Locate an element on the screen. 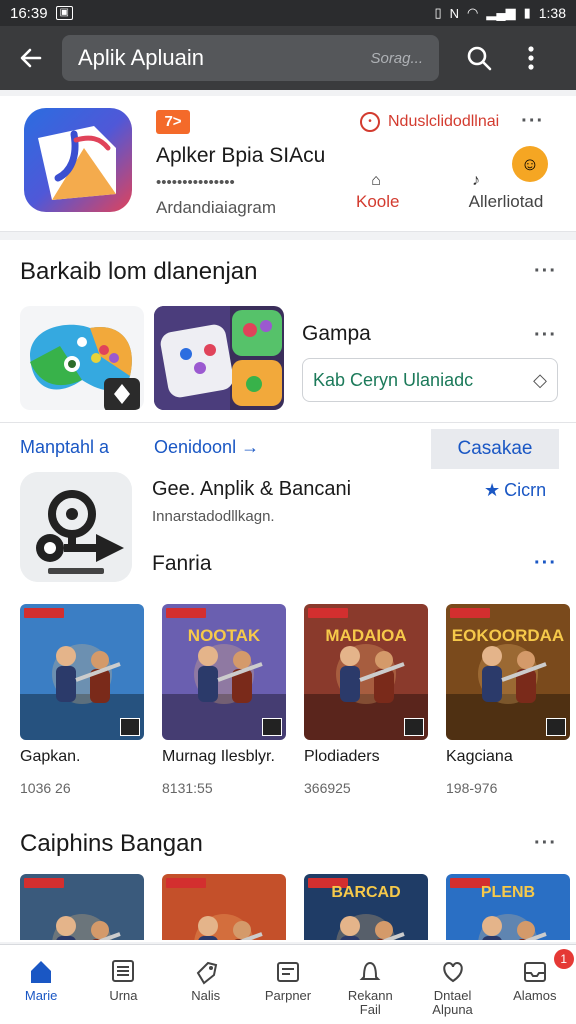 This screenshot has height=1024, width=576. chip-text: Kab Ceryn Ulaniadc is located at coordinates (393, 379).